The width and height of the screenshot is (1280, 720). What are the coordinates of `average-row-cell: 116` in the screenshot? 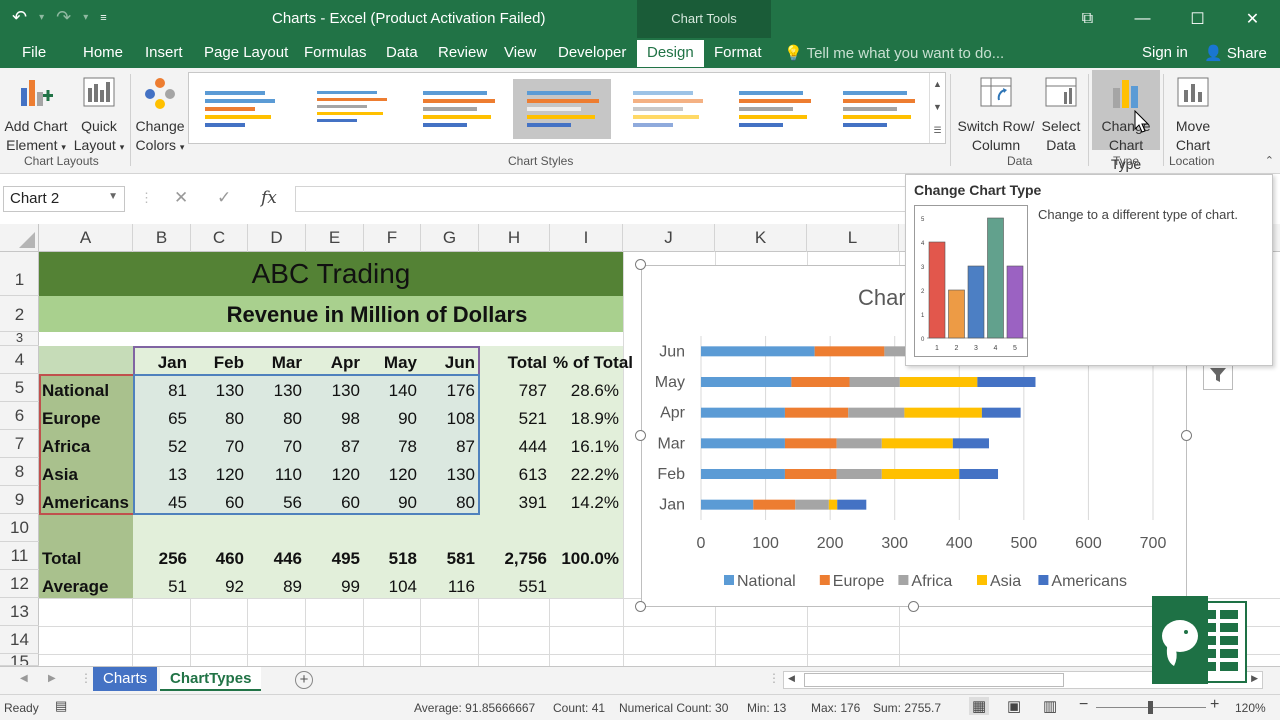 It's located at (448, 587).